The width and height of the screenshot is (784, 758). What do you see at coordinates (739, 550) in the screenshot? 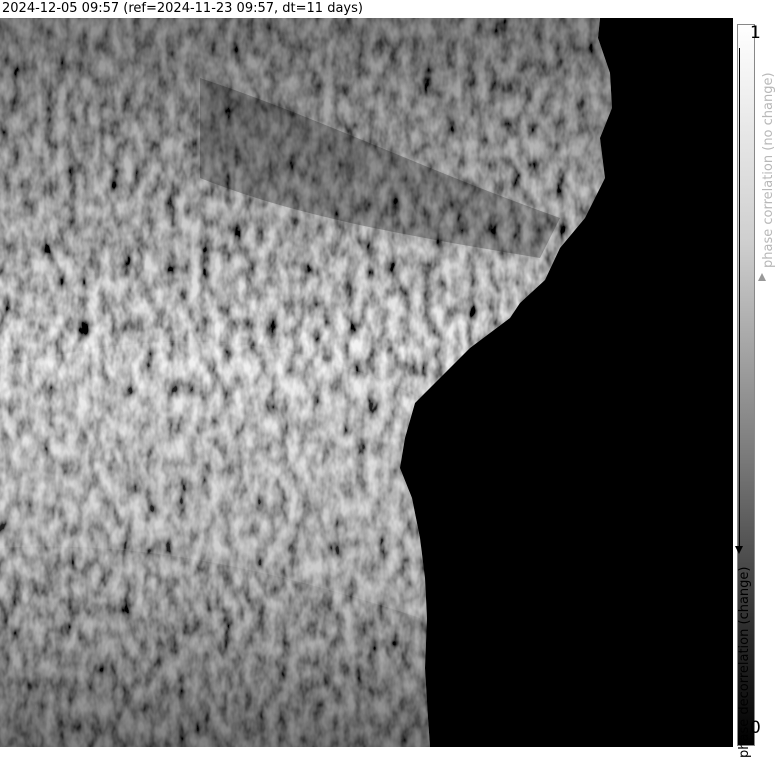
I see `arrow-down-icon` at bounding box center [739, 550].